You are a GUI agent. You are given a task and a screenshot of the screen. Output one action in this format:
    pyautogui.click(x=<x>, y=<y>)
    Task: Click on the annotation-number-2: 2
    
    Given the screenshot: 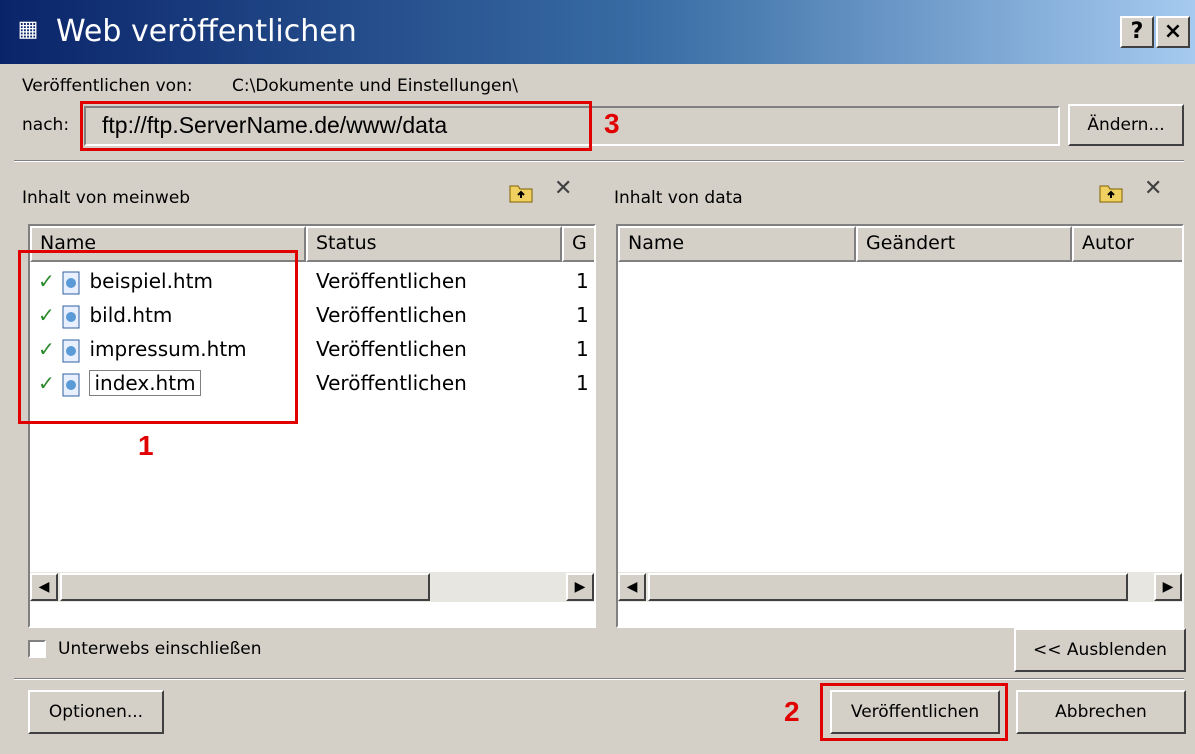 What is the action you would take?
    pyautogui.click(x=792, y=711)
    